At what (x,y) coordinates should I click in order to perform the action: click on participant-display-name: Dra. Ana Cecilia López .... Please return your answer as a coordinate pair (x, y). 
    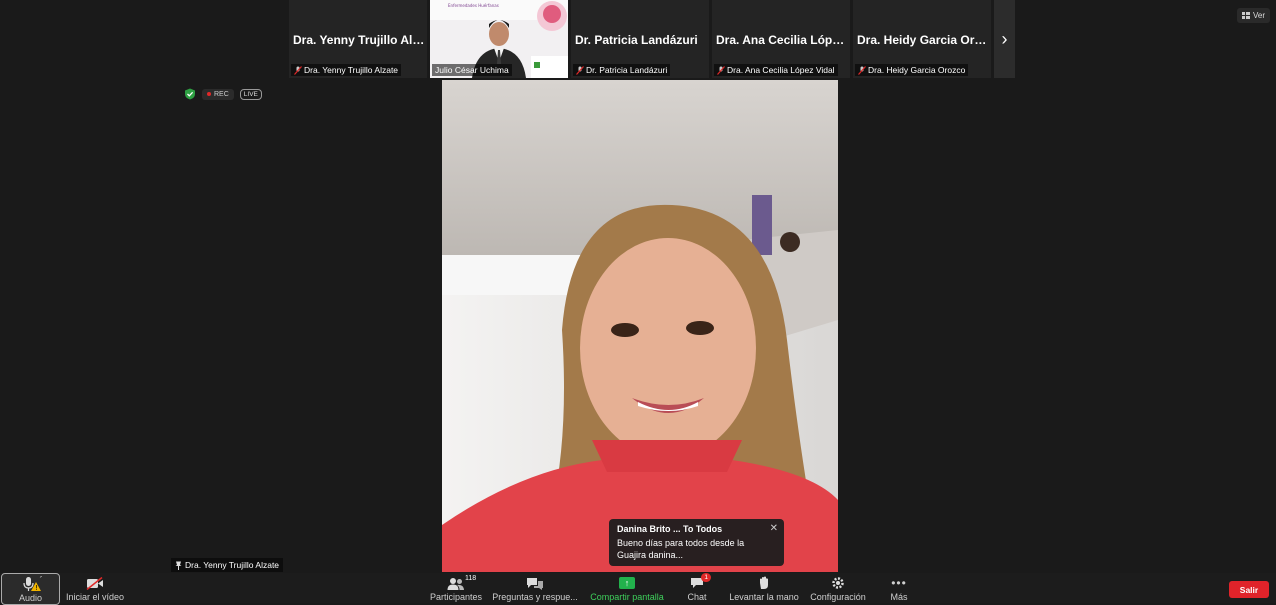
    Looking at the image, I should click on (782, 40).